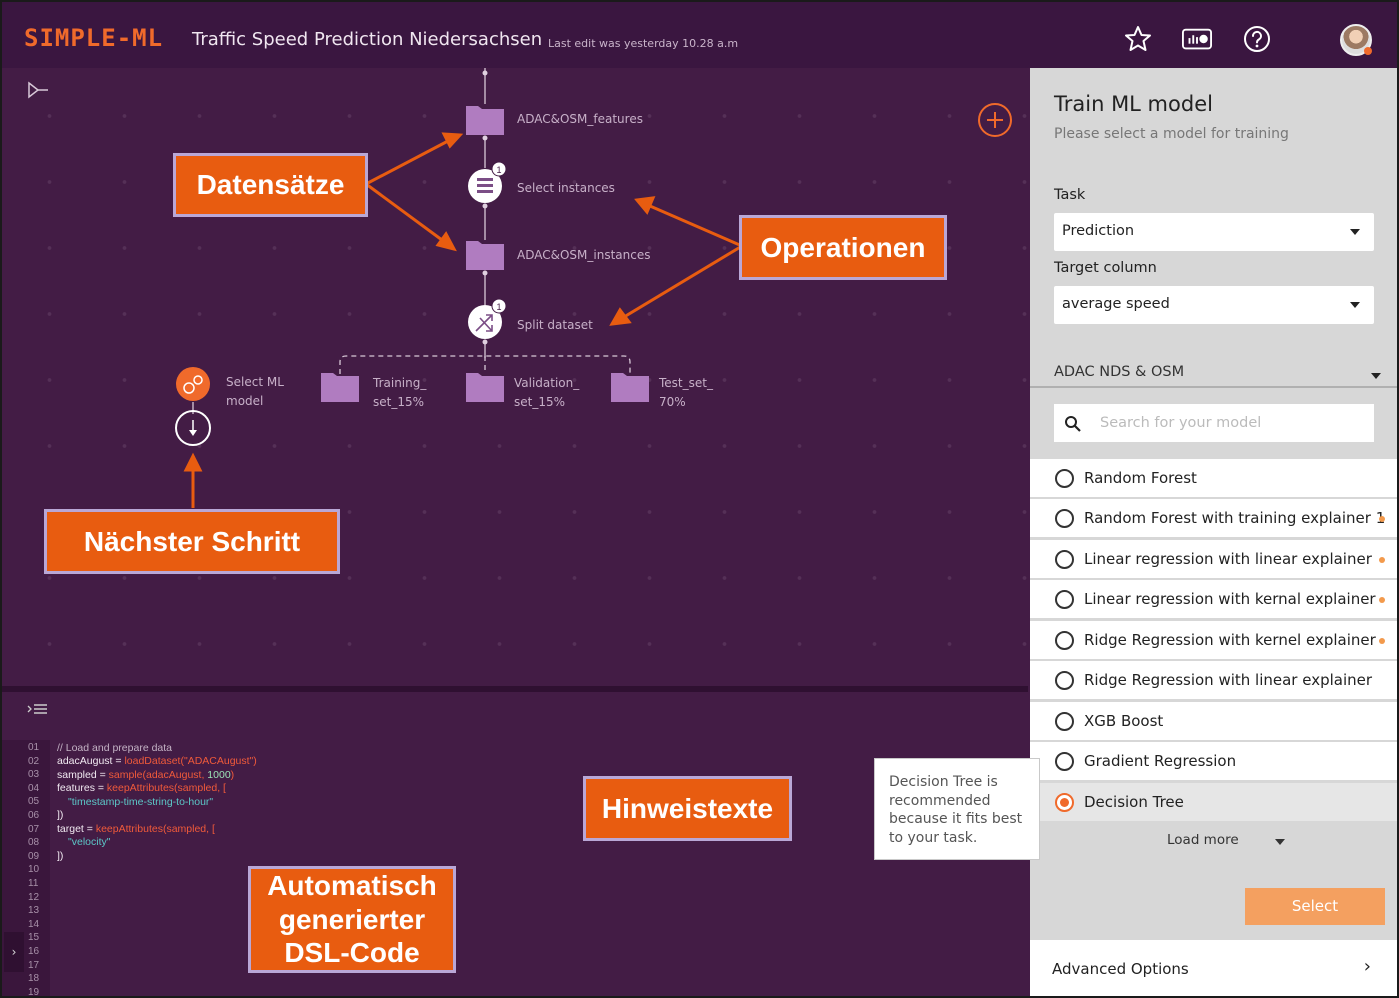 This screenshot has height=998, width=1399. What do you see at coordinates (1124, 721) in the screenshot?
I see `model-option-label: XGB Boost` at bounding box center [1124, 721].